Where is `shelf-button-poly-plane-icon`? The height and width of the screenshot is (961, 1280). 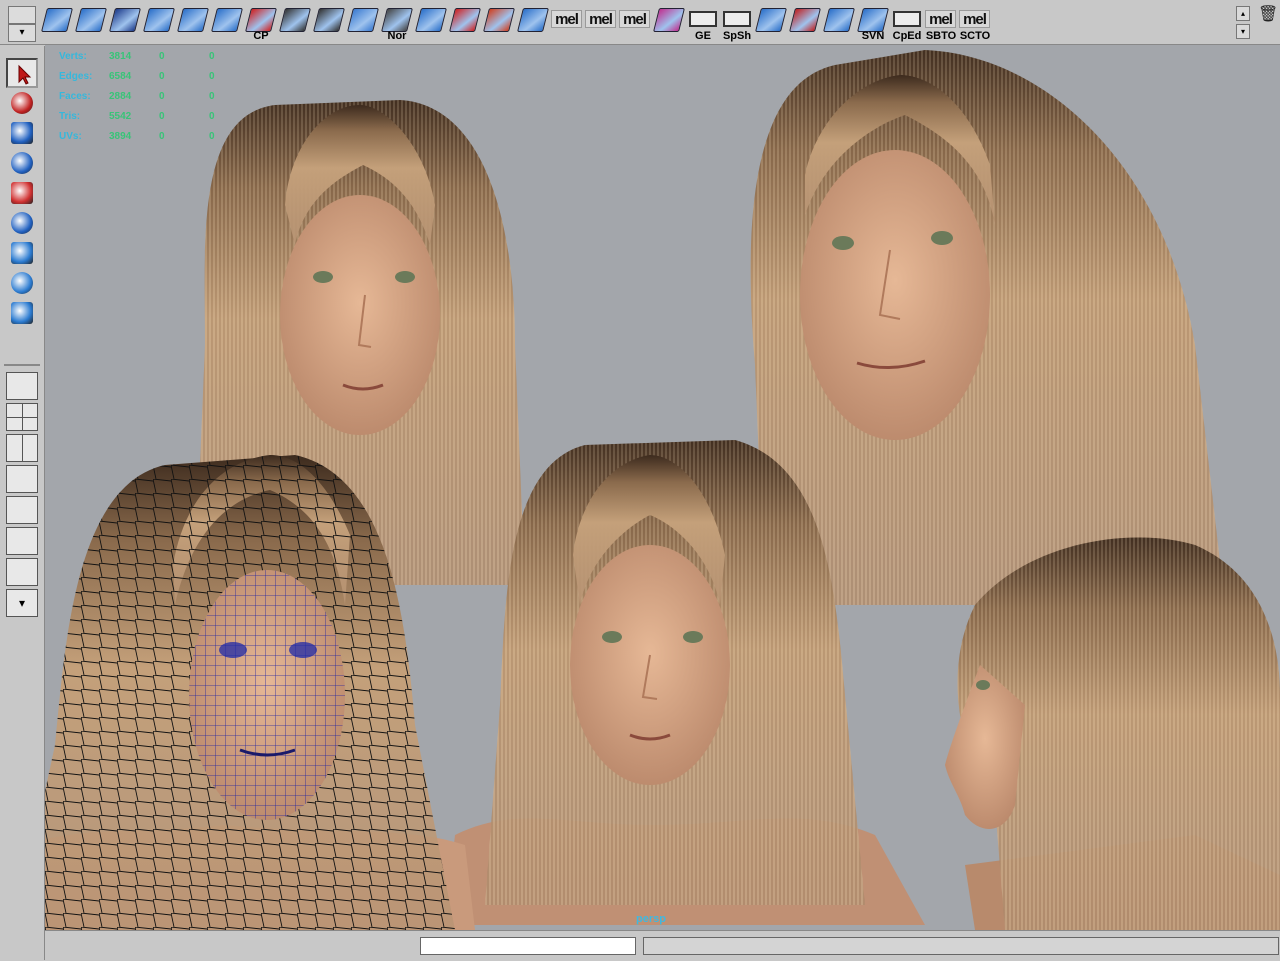 shelf-button-poly-plane-icon is located at coordinates (57, 23).